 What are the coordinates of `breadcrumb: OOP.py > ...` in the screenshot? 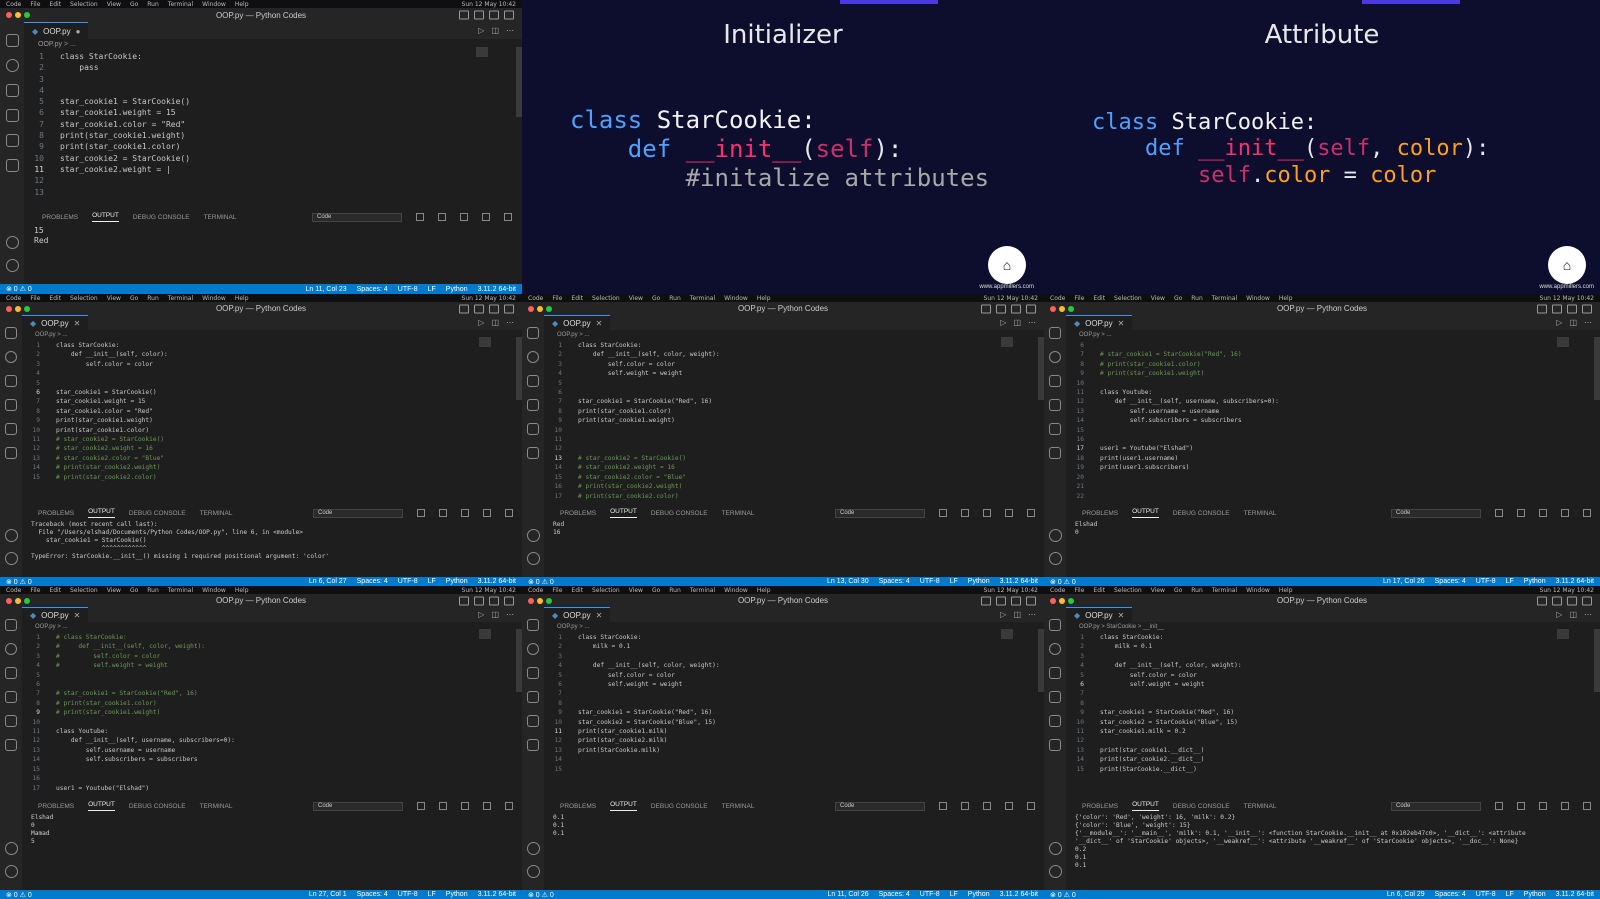 It's located at (51, 335).